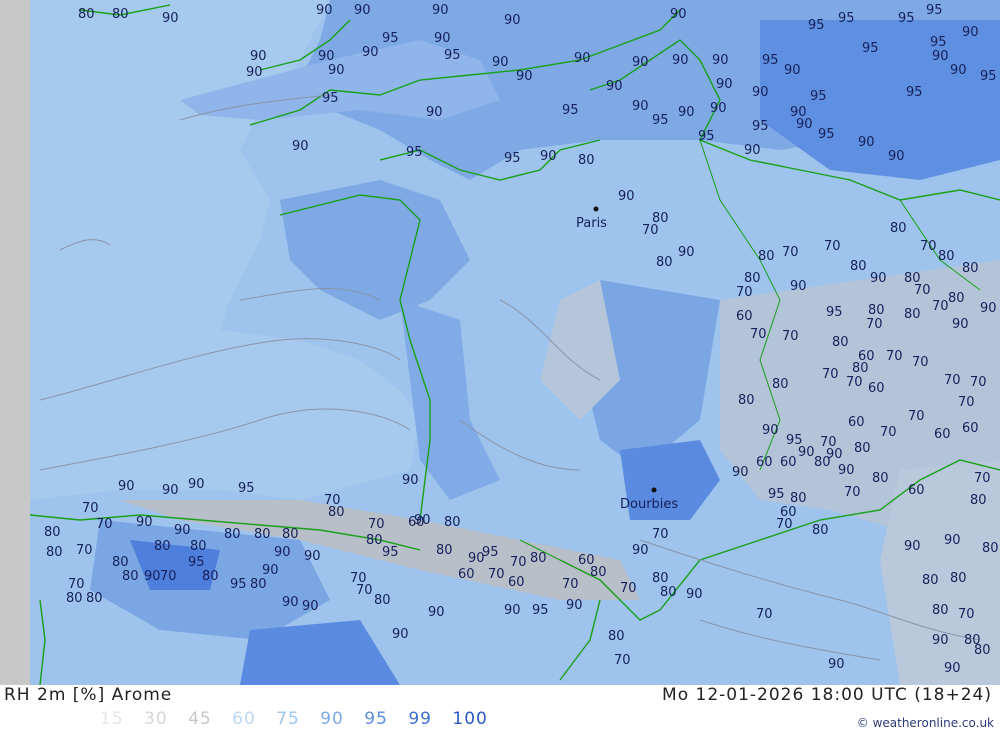  Describe the element at coordinates (15, 342) in the screenshot. I see `no-data-strip` at that location.